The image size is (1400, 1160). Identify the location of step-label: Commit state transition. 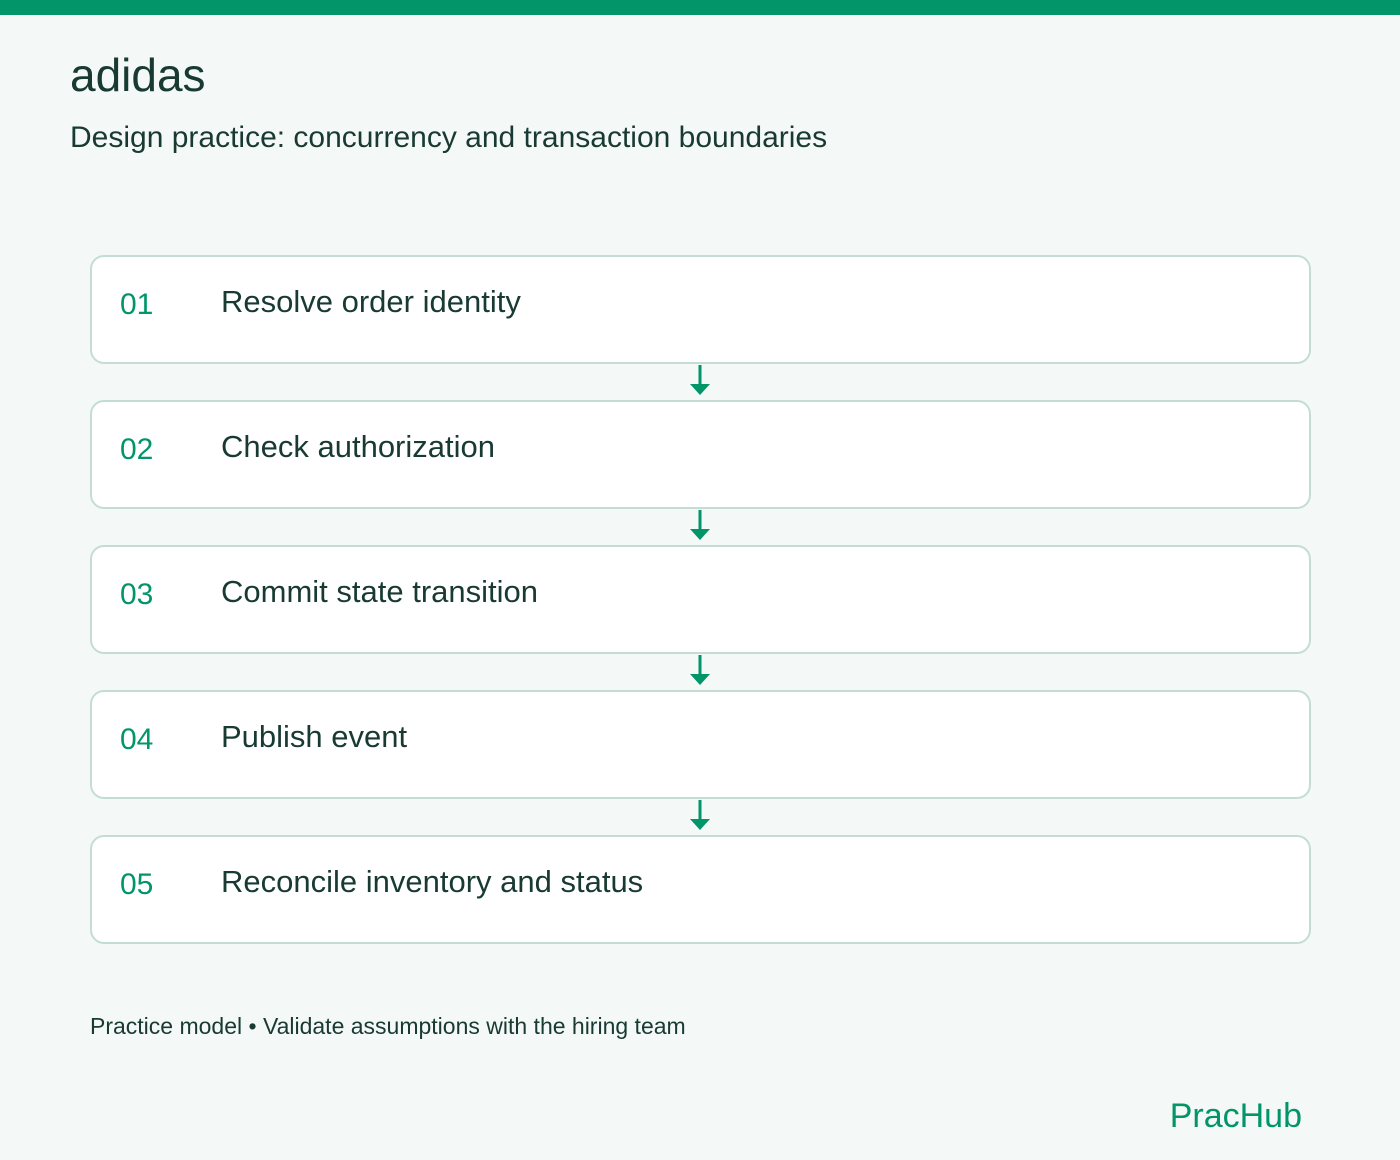
(379, 591).